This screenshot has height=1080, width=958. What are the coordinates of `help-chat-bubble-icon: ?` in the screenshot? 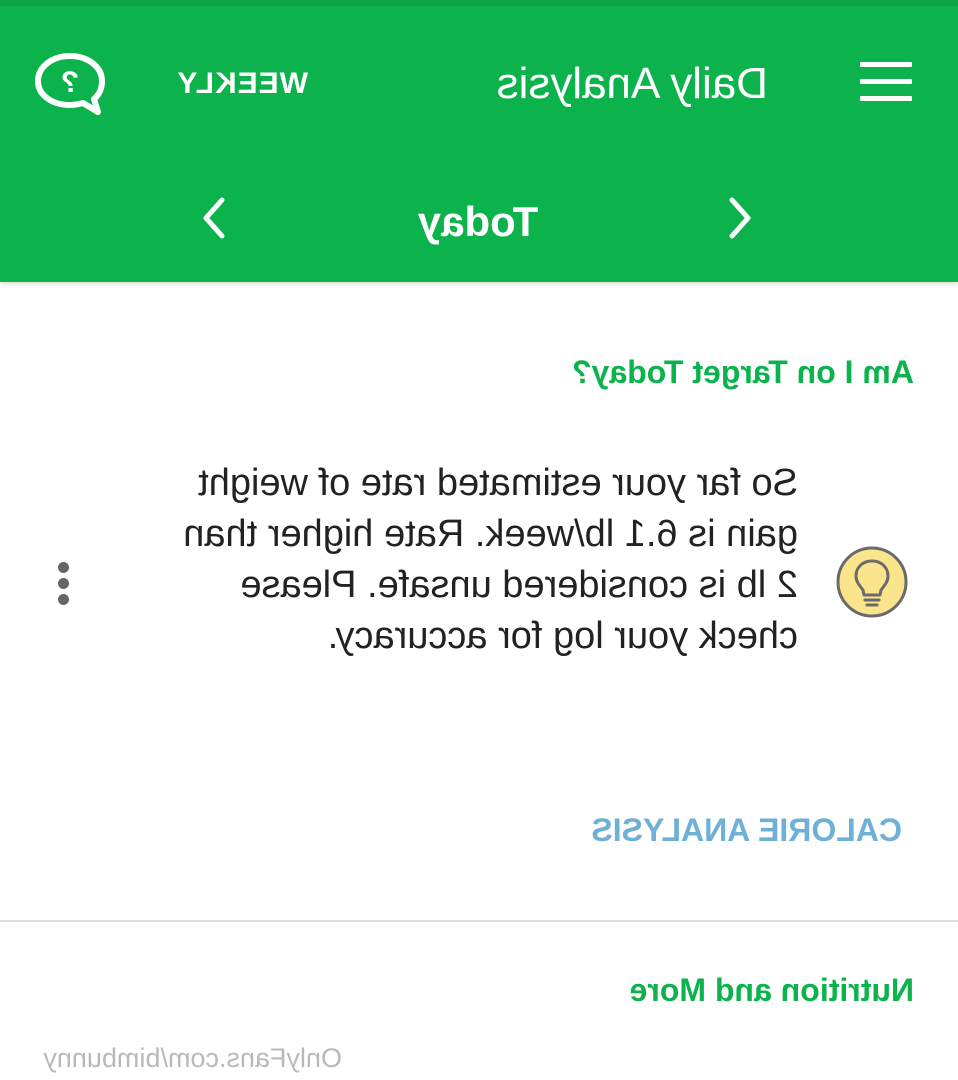 It's located at (70, 84).